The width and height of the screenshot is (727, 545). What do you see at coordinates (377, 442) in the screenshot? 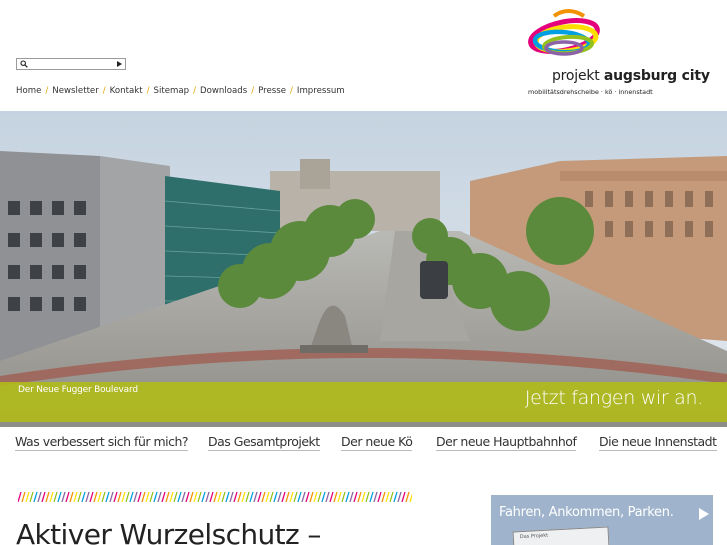
I see `mainnav-item-neue-koe: Der neue Kö` at bounding box center [377, 442].